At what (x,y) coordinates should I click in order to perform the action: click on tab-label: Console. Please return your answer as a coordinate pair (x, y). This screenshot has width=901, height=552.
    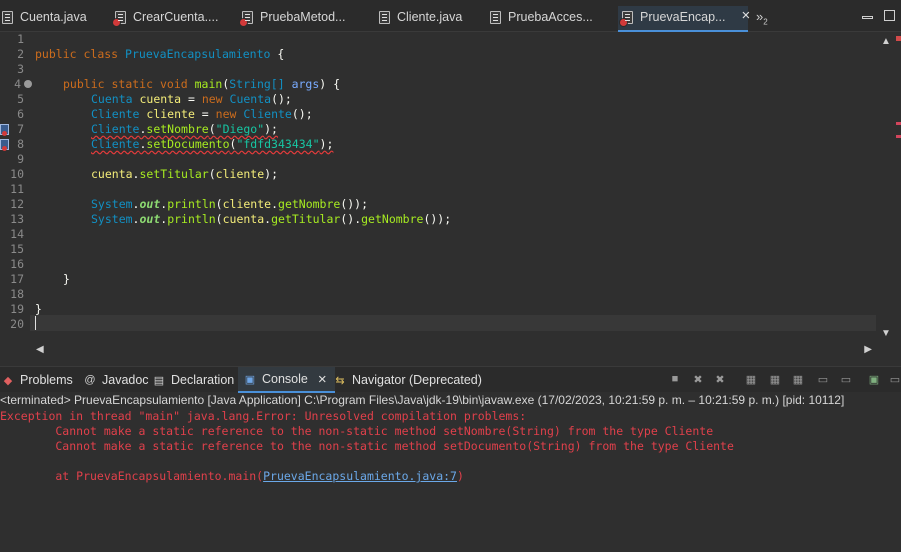
    Looking at the image, I should click on (285, 379).